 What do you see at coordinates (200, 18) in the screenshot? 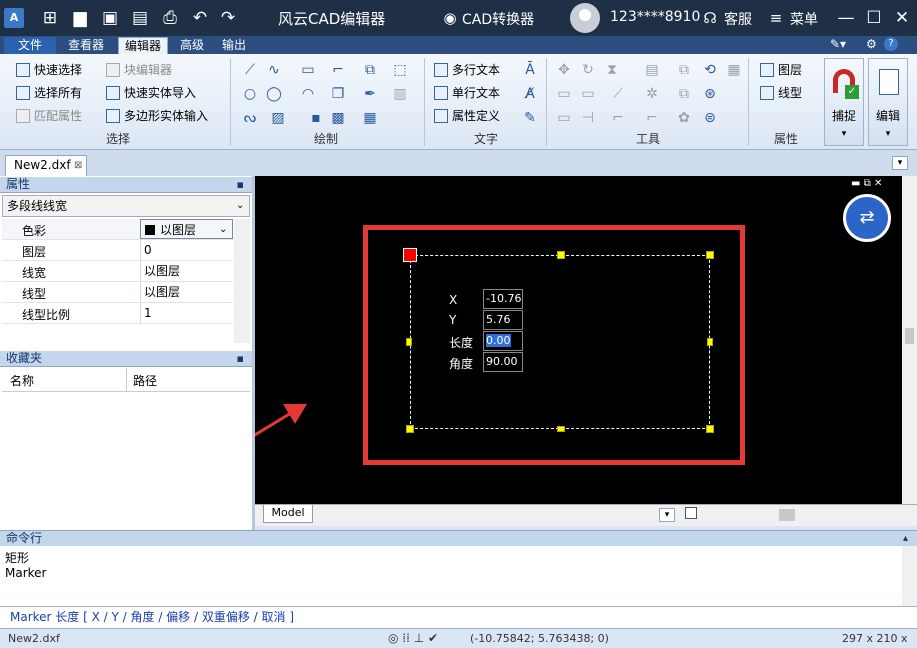
I see `undo-icon: ↶` at bounding box center [200, 18].